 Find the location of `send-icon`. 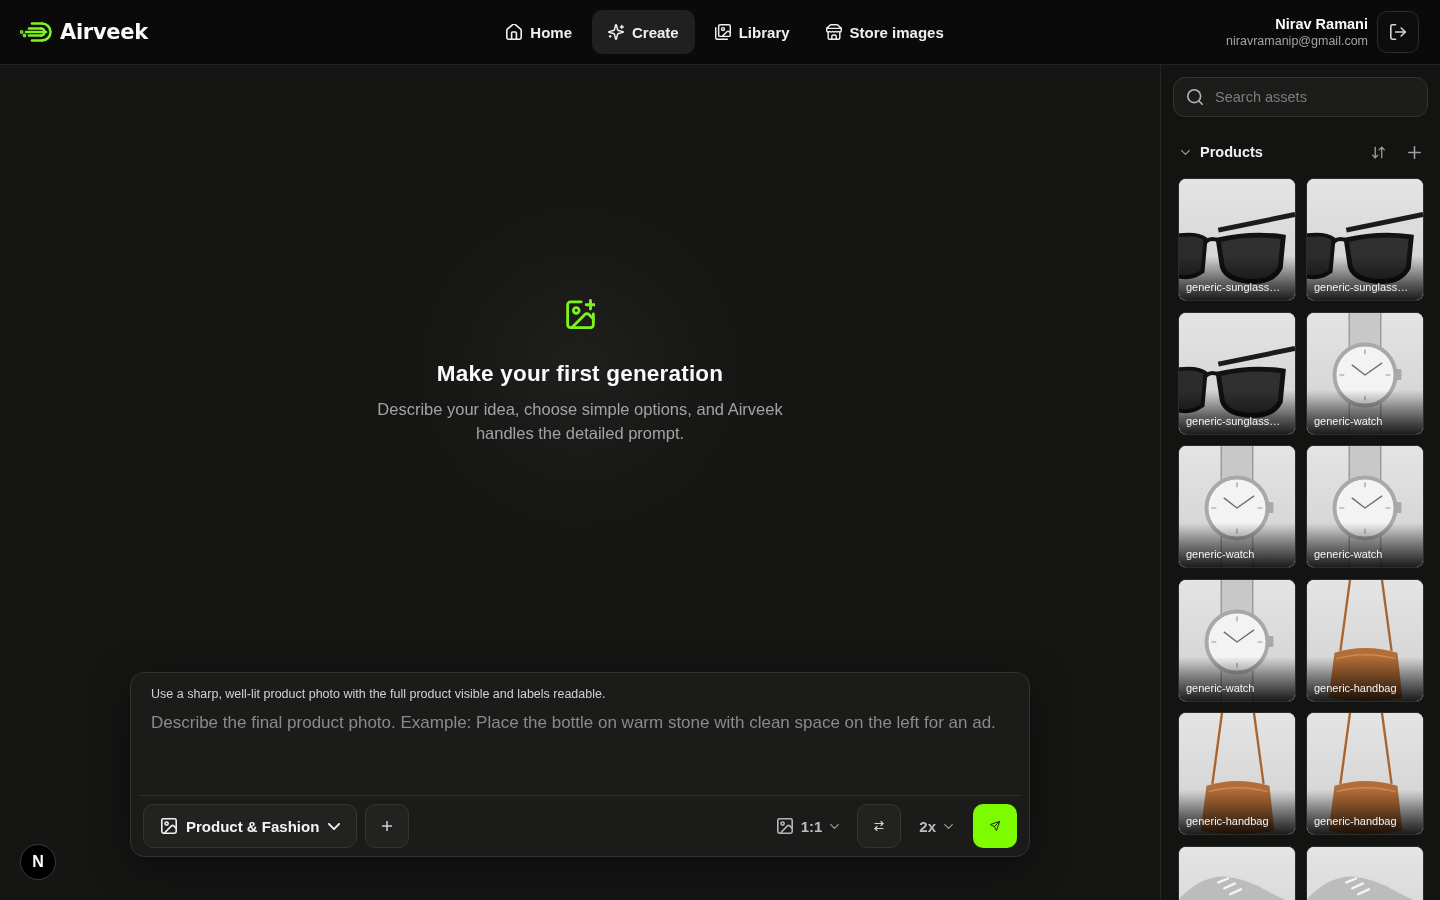

send-icon is located at coordinates (995, 826).